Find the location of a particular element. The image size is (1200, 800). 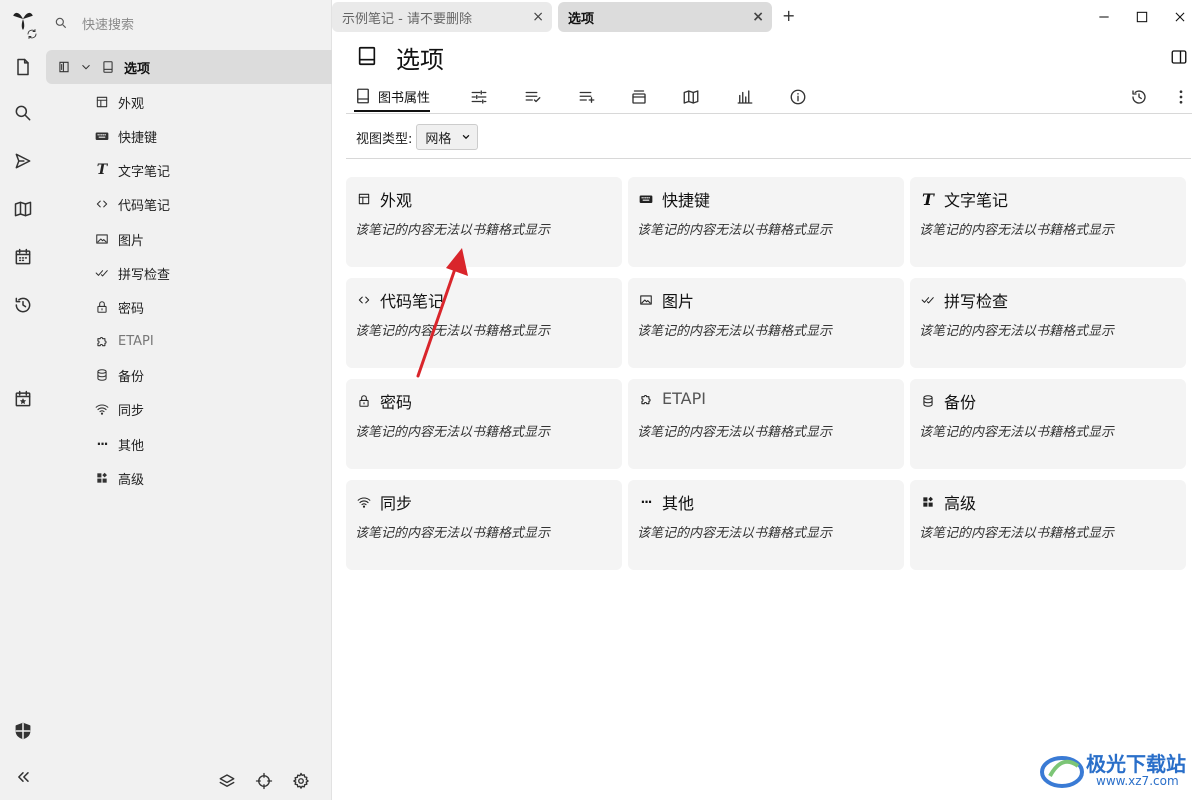

tree-item-text-notes: T 文字笔记 is located at coordinates (132, 170).